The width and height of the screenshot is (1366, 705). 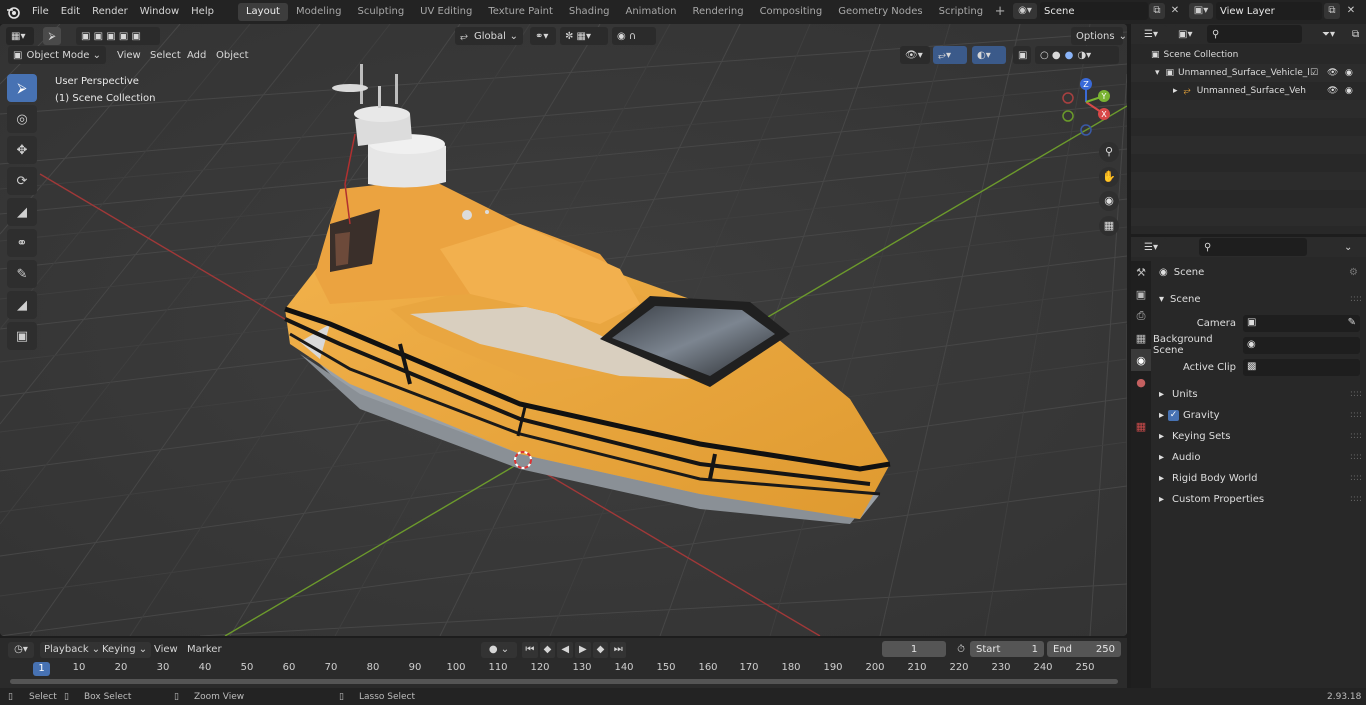 What do you see at coordinates (1141, 272) in the screenshot?
I see `tool-tab-icon: ⚒` at bounding box center [1141, 272].